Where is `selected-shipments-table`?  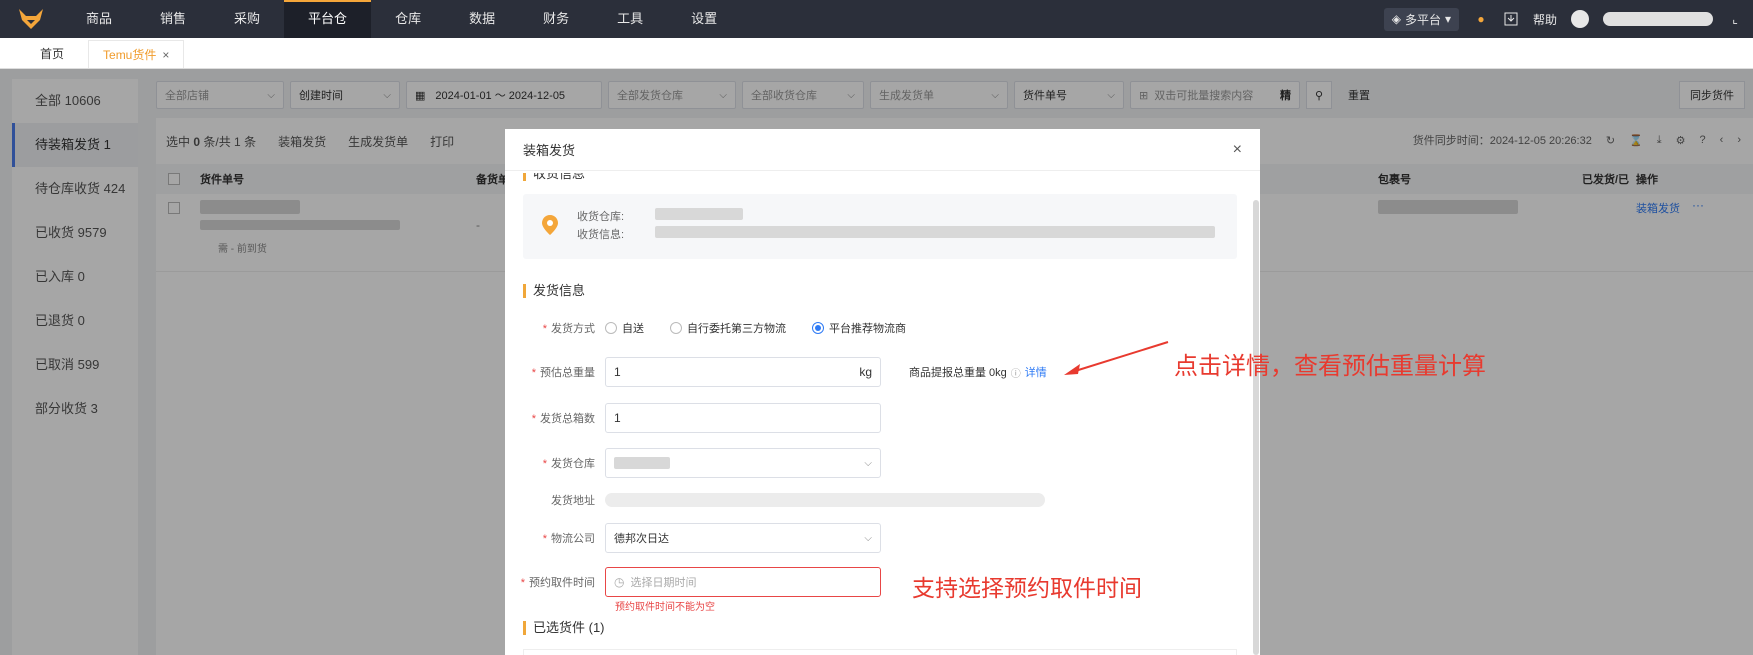 selected-shipments-table is located at coordinates (880, 652).